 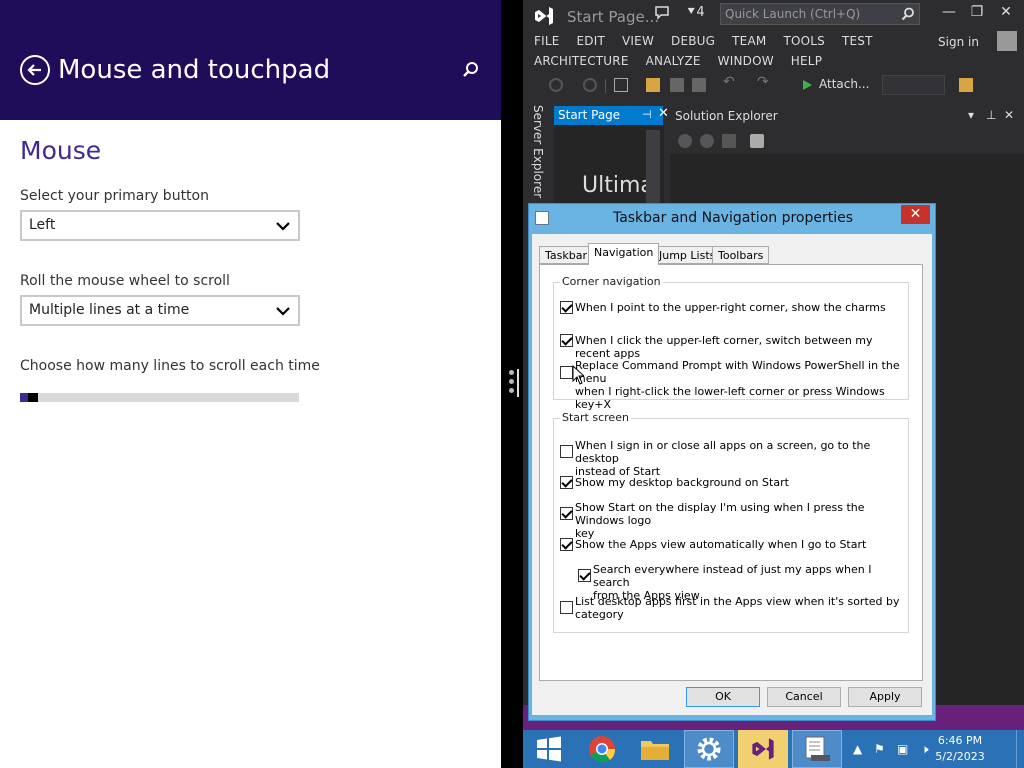 What do you see at coordinates (729, 141) in the screenshot?
I see `home-icon` at bounding box center [729, 141].